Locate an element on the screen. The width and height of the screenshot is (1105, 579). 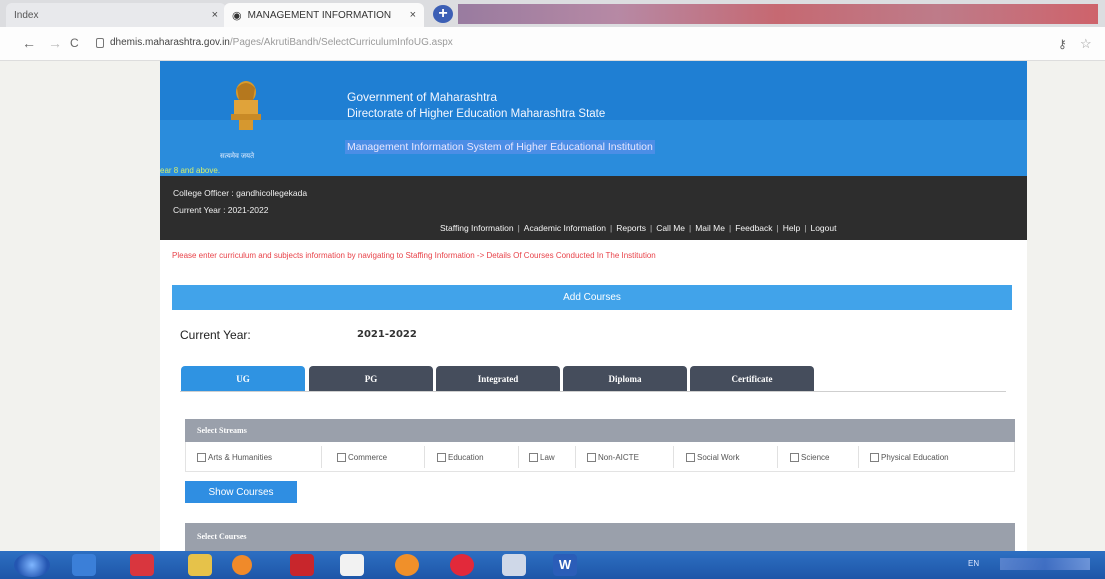
new-tab-button: + is located at coordinates (443, 14).